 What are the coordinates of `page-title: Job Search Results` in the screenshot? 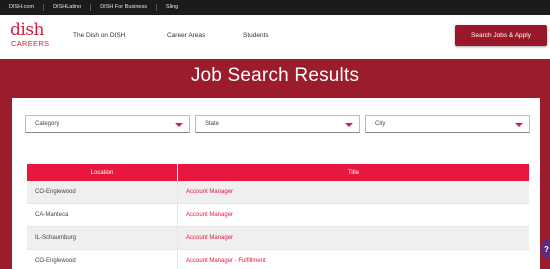 It's located at (275, 75).